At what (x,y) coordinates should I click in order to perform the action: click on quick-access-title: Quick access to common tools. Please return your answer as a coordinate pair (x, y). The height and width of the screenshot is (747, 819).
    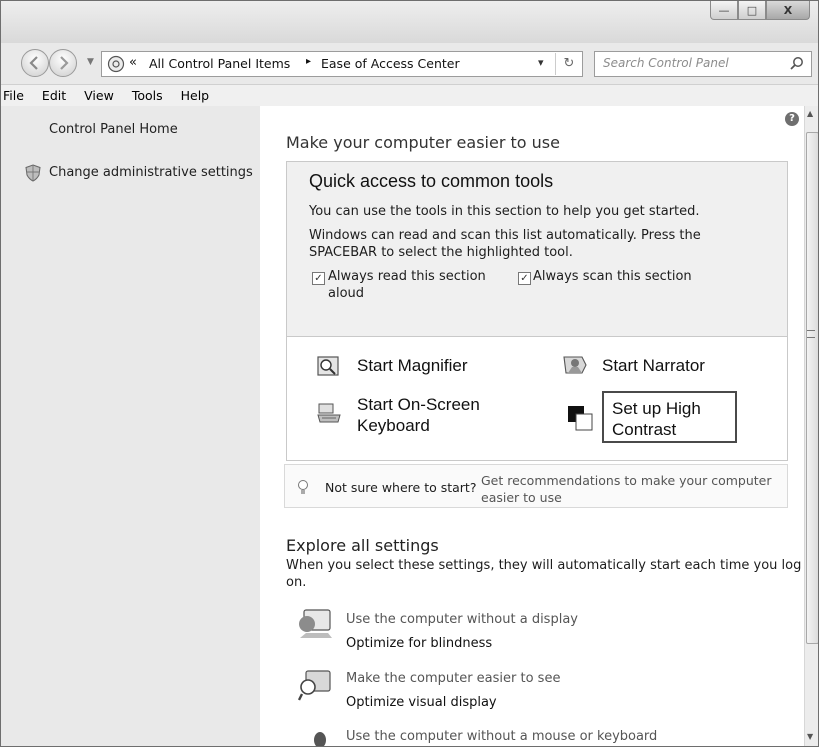
    Looking at the image, I should click on (431, 181).